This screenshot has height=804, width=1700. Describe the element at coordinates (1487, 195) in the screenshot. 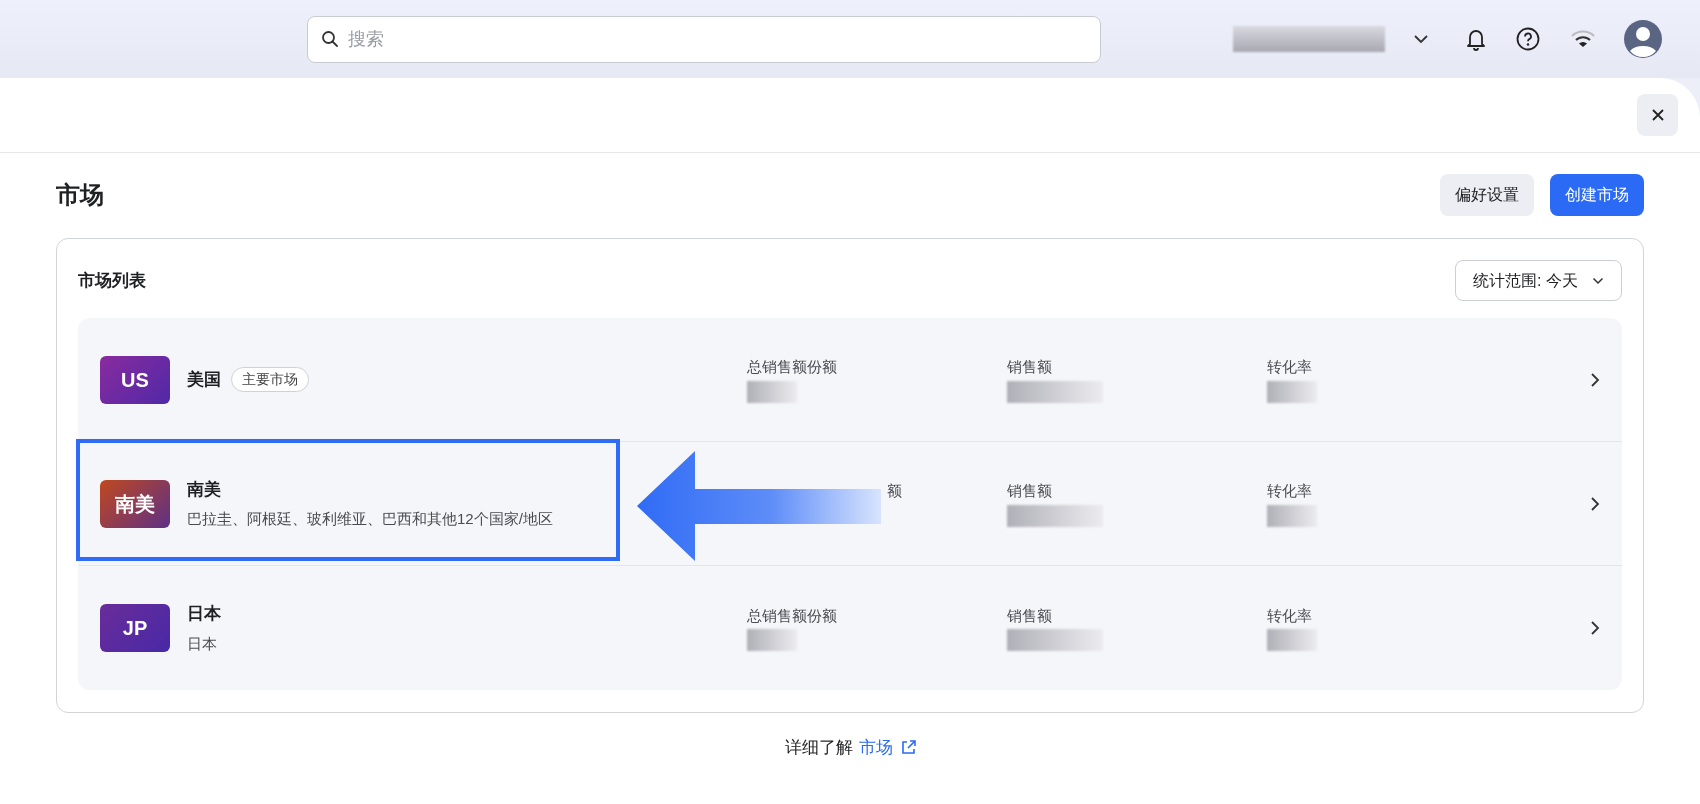

I see `preferences-button: 偏好设置` at that location.